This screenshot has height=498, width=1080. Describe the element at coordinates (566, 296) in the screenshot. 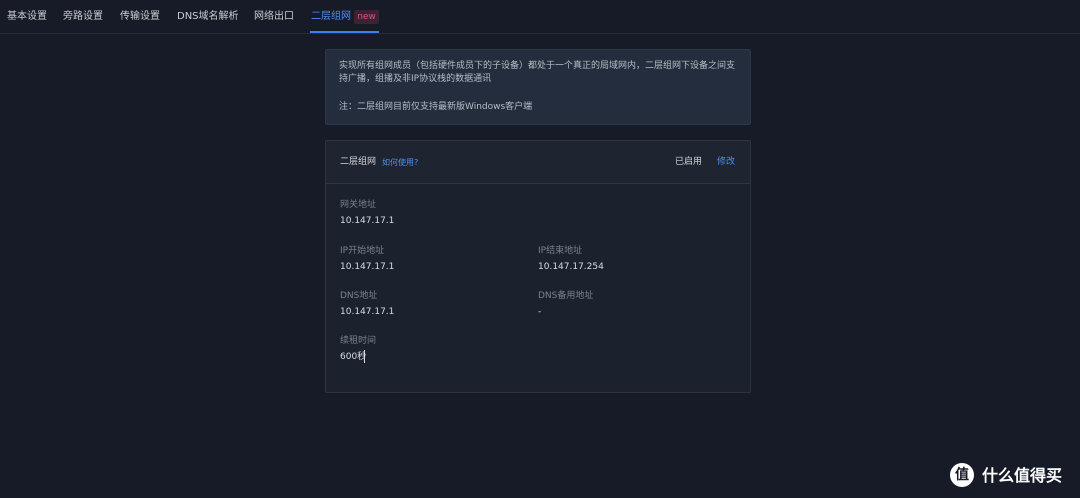

I see `dns-backup-label: DNS备用地址` at that location.